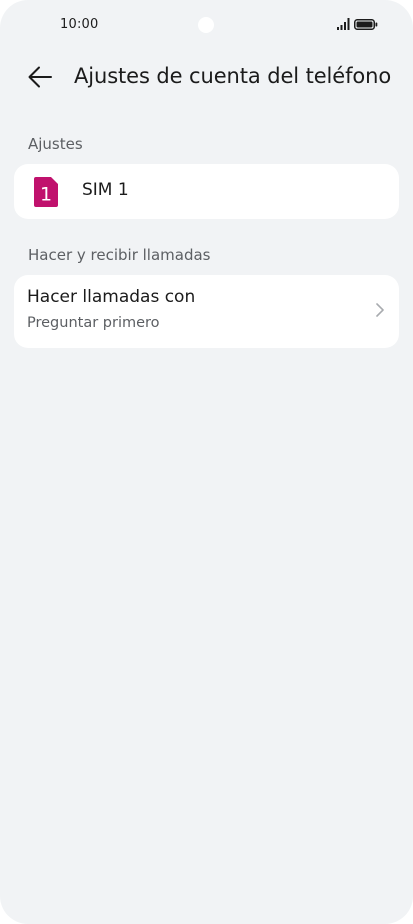 Image resolution: width=413 pixels, height=924 pixels. Describe the element at coordinates (93, 323) in the screenshot. I see `hacer-llamadas-con-value: Preguntar primero` at that location.